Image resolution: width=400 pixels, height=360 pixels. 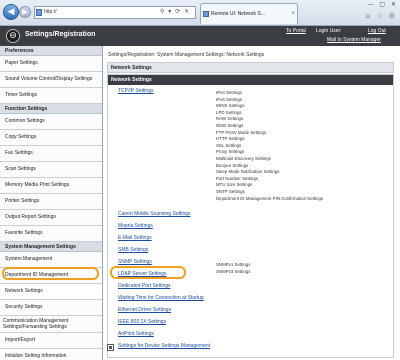 I want to click on list-item: IPv6 Settings, so click(x=229, y=99).